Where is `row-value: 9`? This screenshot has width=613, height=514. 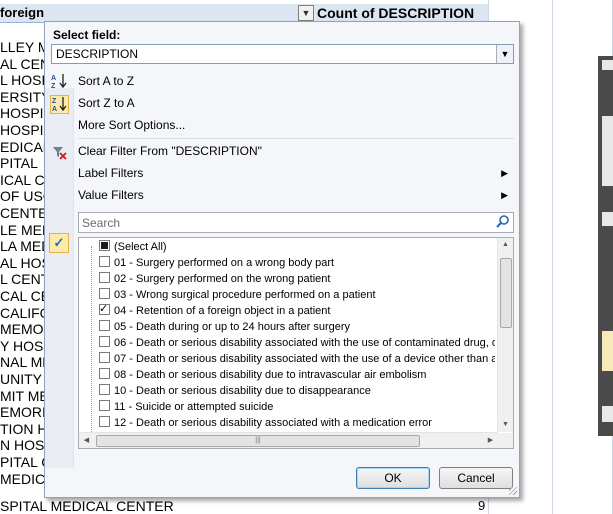 row-value: 9 is located at coordinates (482, 505).